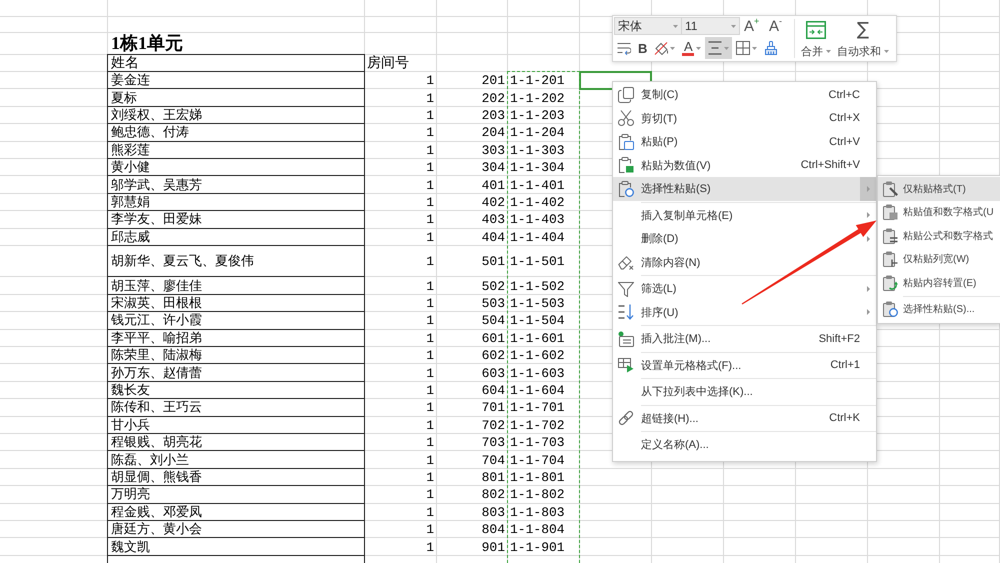  I want to click on unit-code-cell-text: 1-1-201, so click(537, 81).